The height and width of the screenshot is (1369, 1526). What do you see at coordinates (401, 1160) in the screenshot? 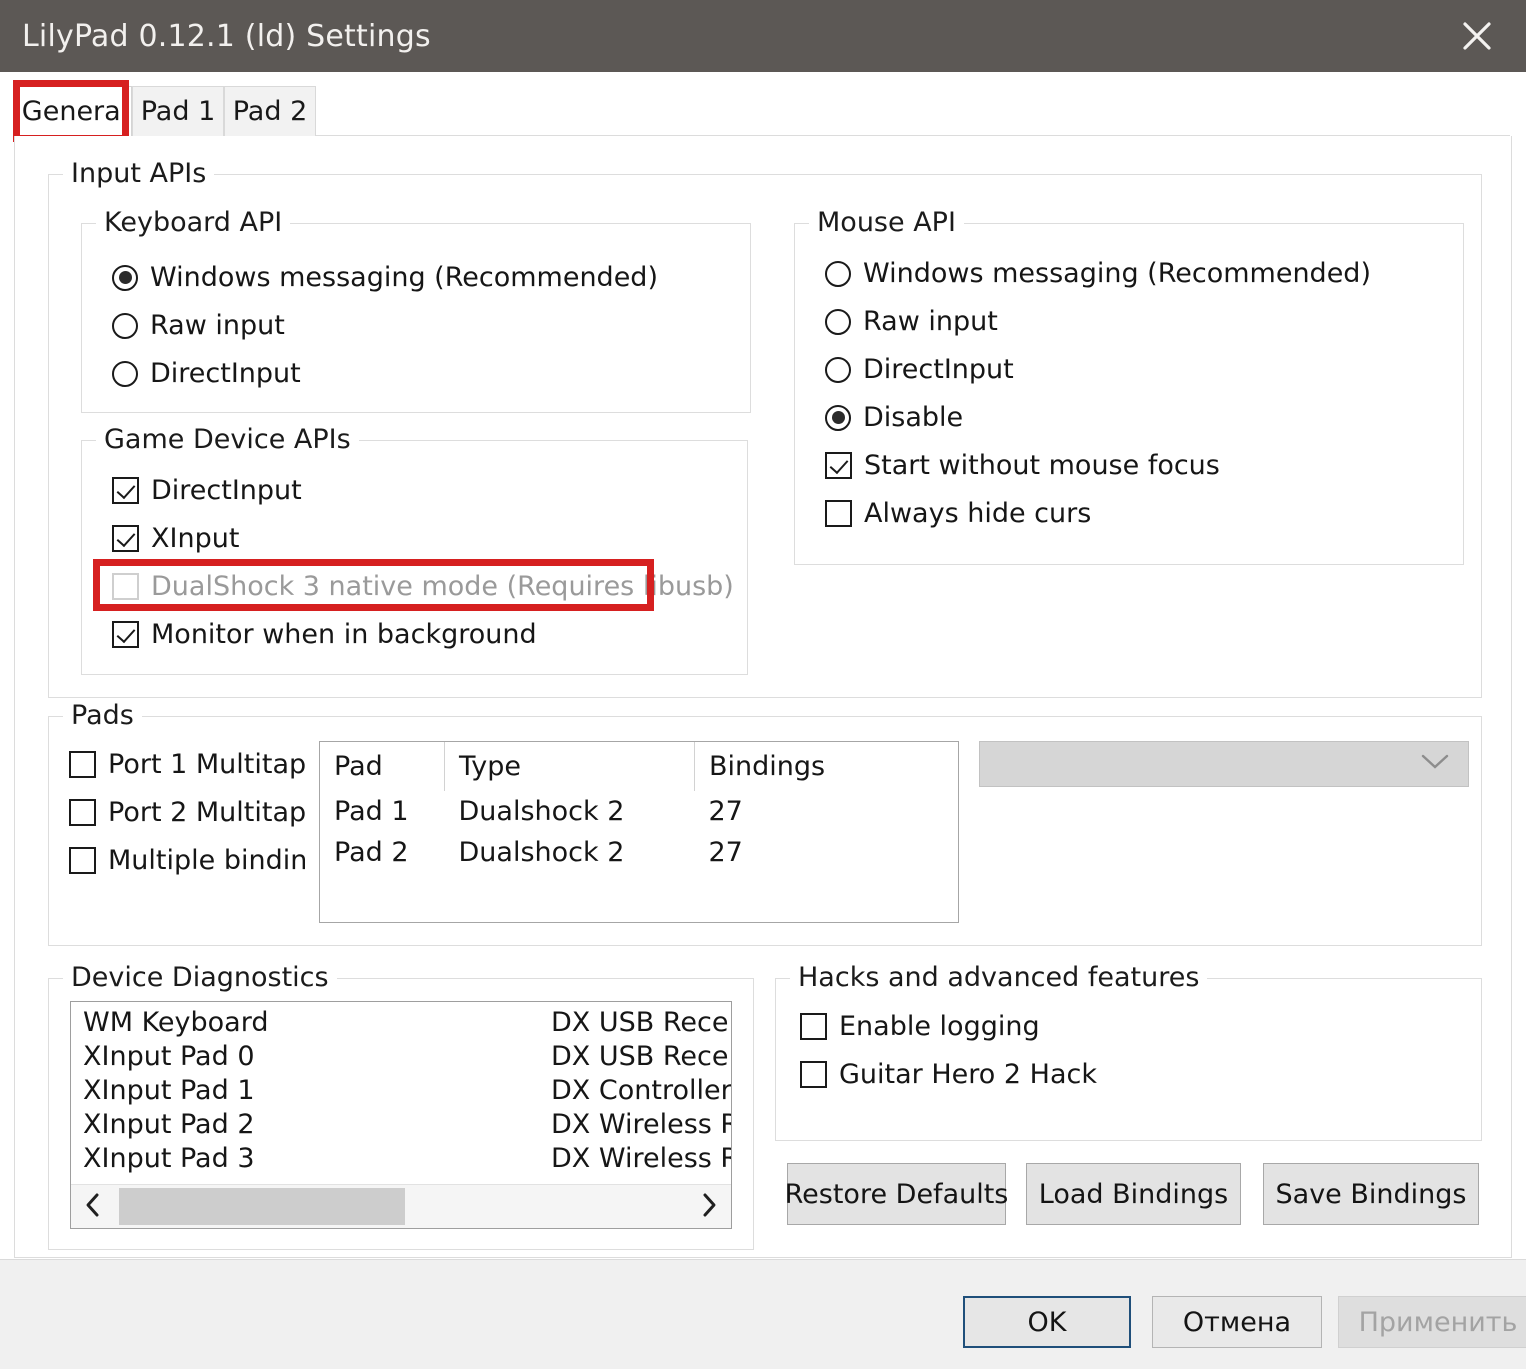
I see `list-item: XInput Pad 3 DX Wireless Re` at bounding box center [401, 1160].